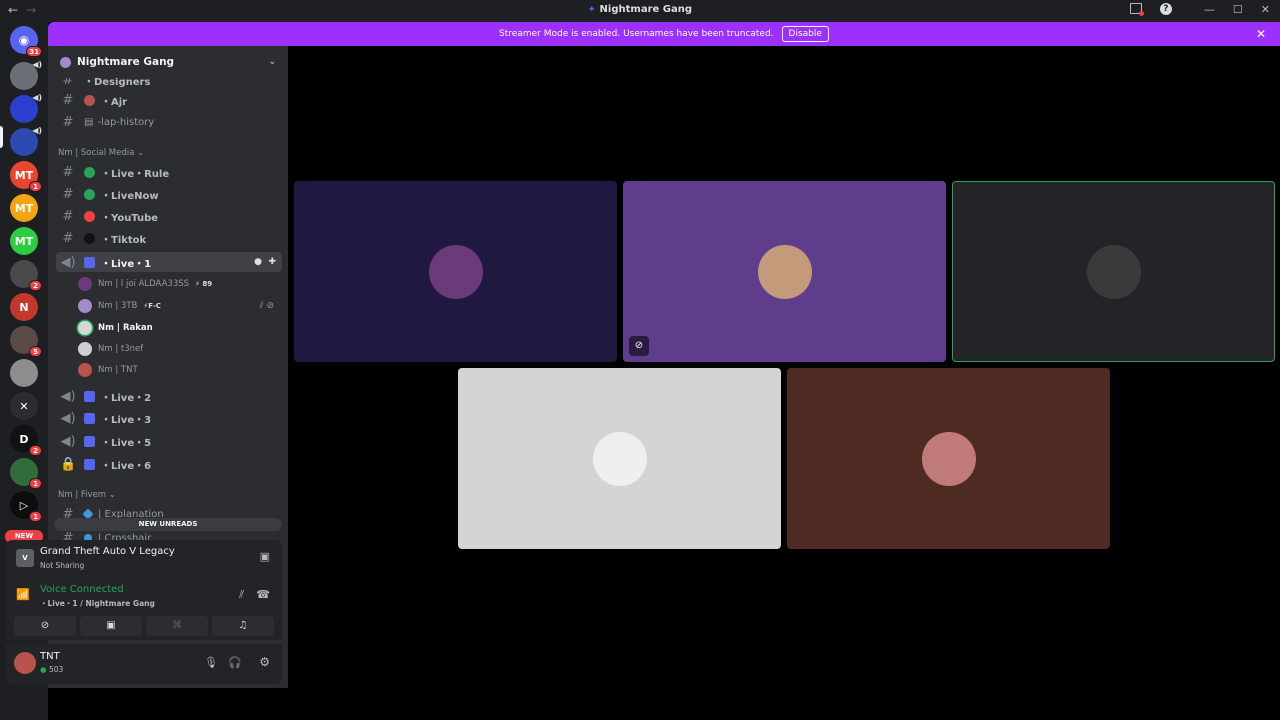 Image resolution: width=1280 pixels, height=720 pixels. What do you see at coordinates (82, 495) in the screenshot?
I see `category-label: Nm | Fivem` at bounding box center [82, 495].